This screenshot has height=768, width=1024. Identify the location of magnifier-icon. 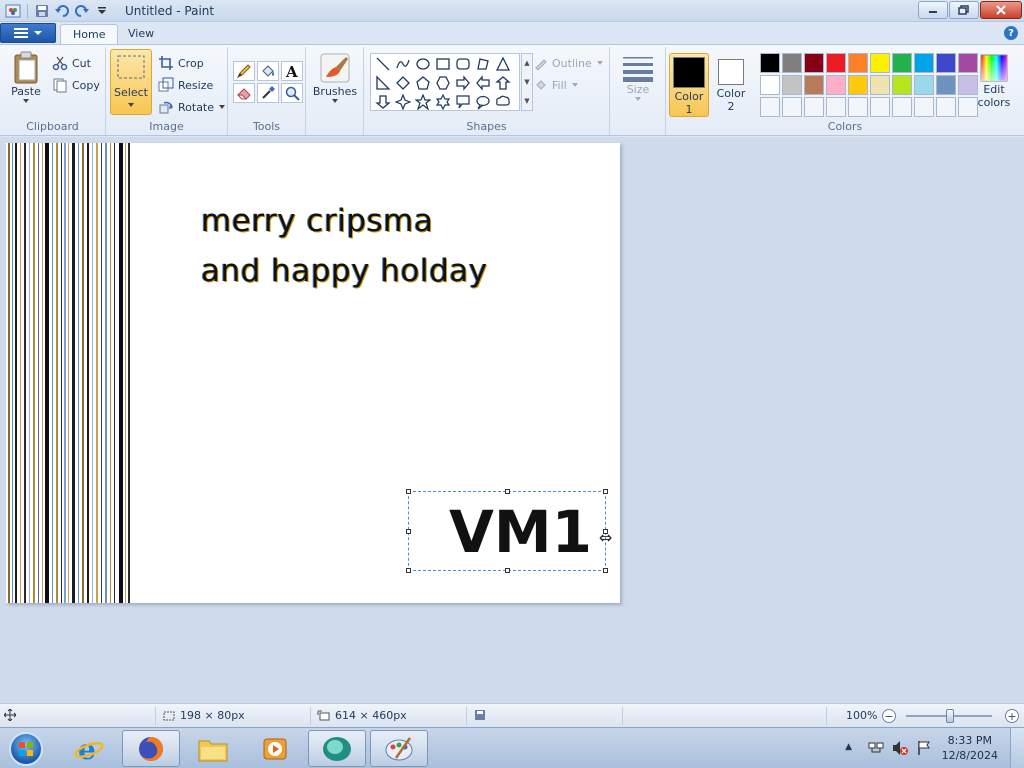
(292, 93).